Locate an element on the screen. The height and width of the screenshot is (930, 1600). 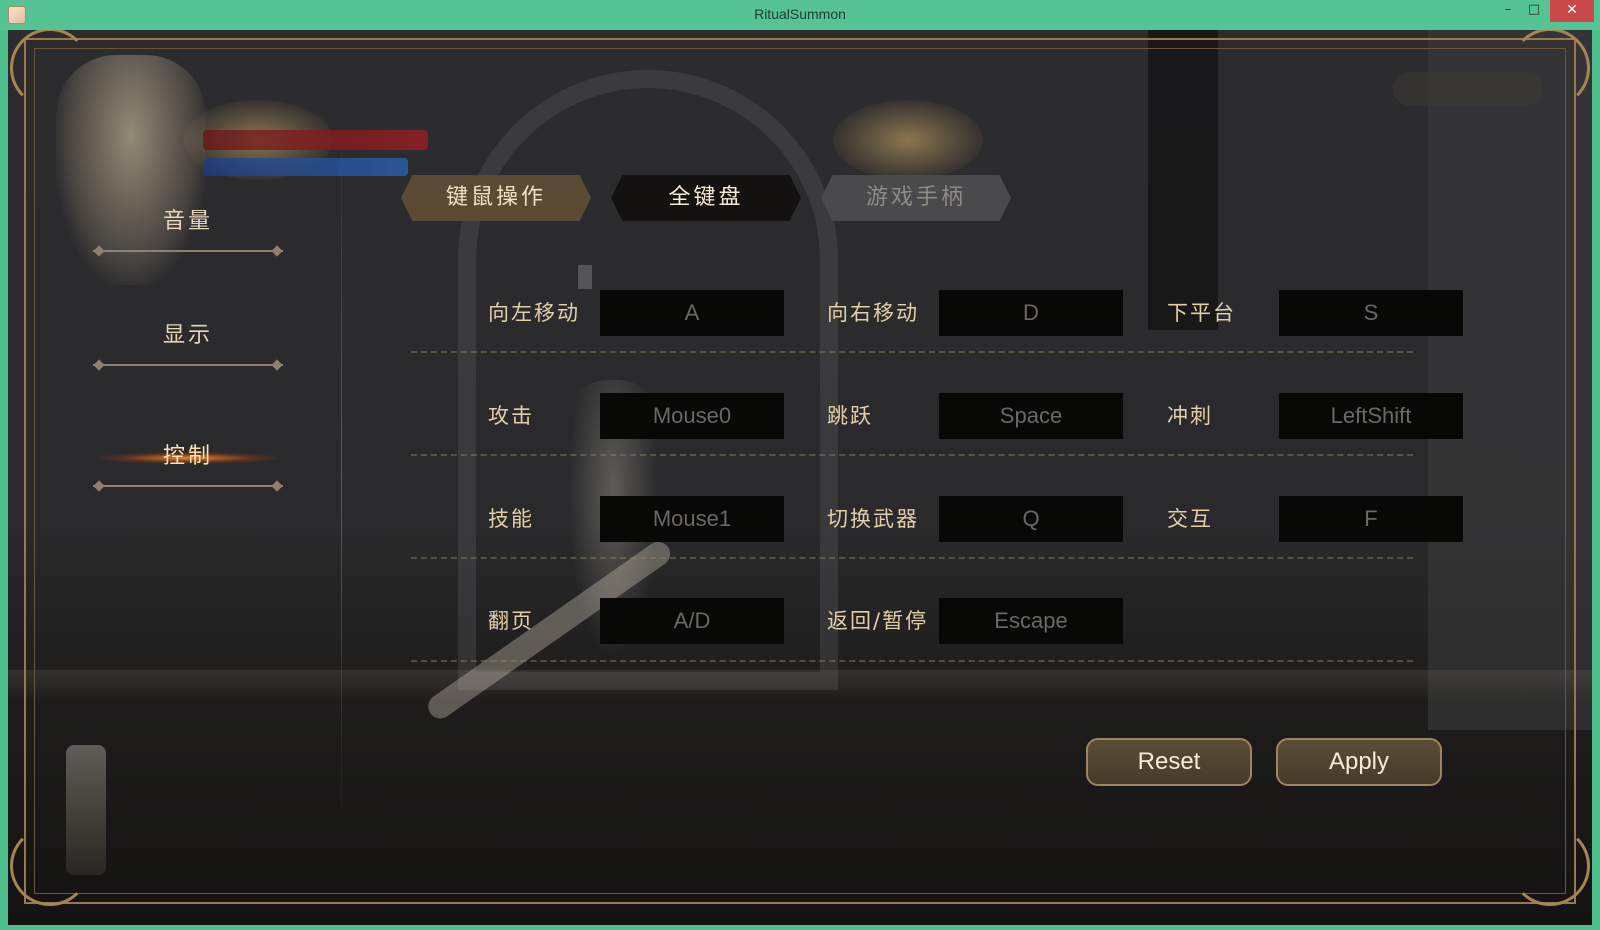
menu-item-volume: 音量 is located at coordinates (188, 227).